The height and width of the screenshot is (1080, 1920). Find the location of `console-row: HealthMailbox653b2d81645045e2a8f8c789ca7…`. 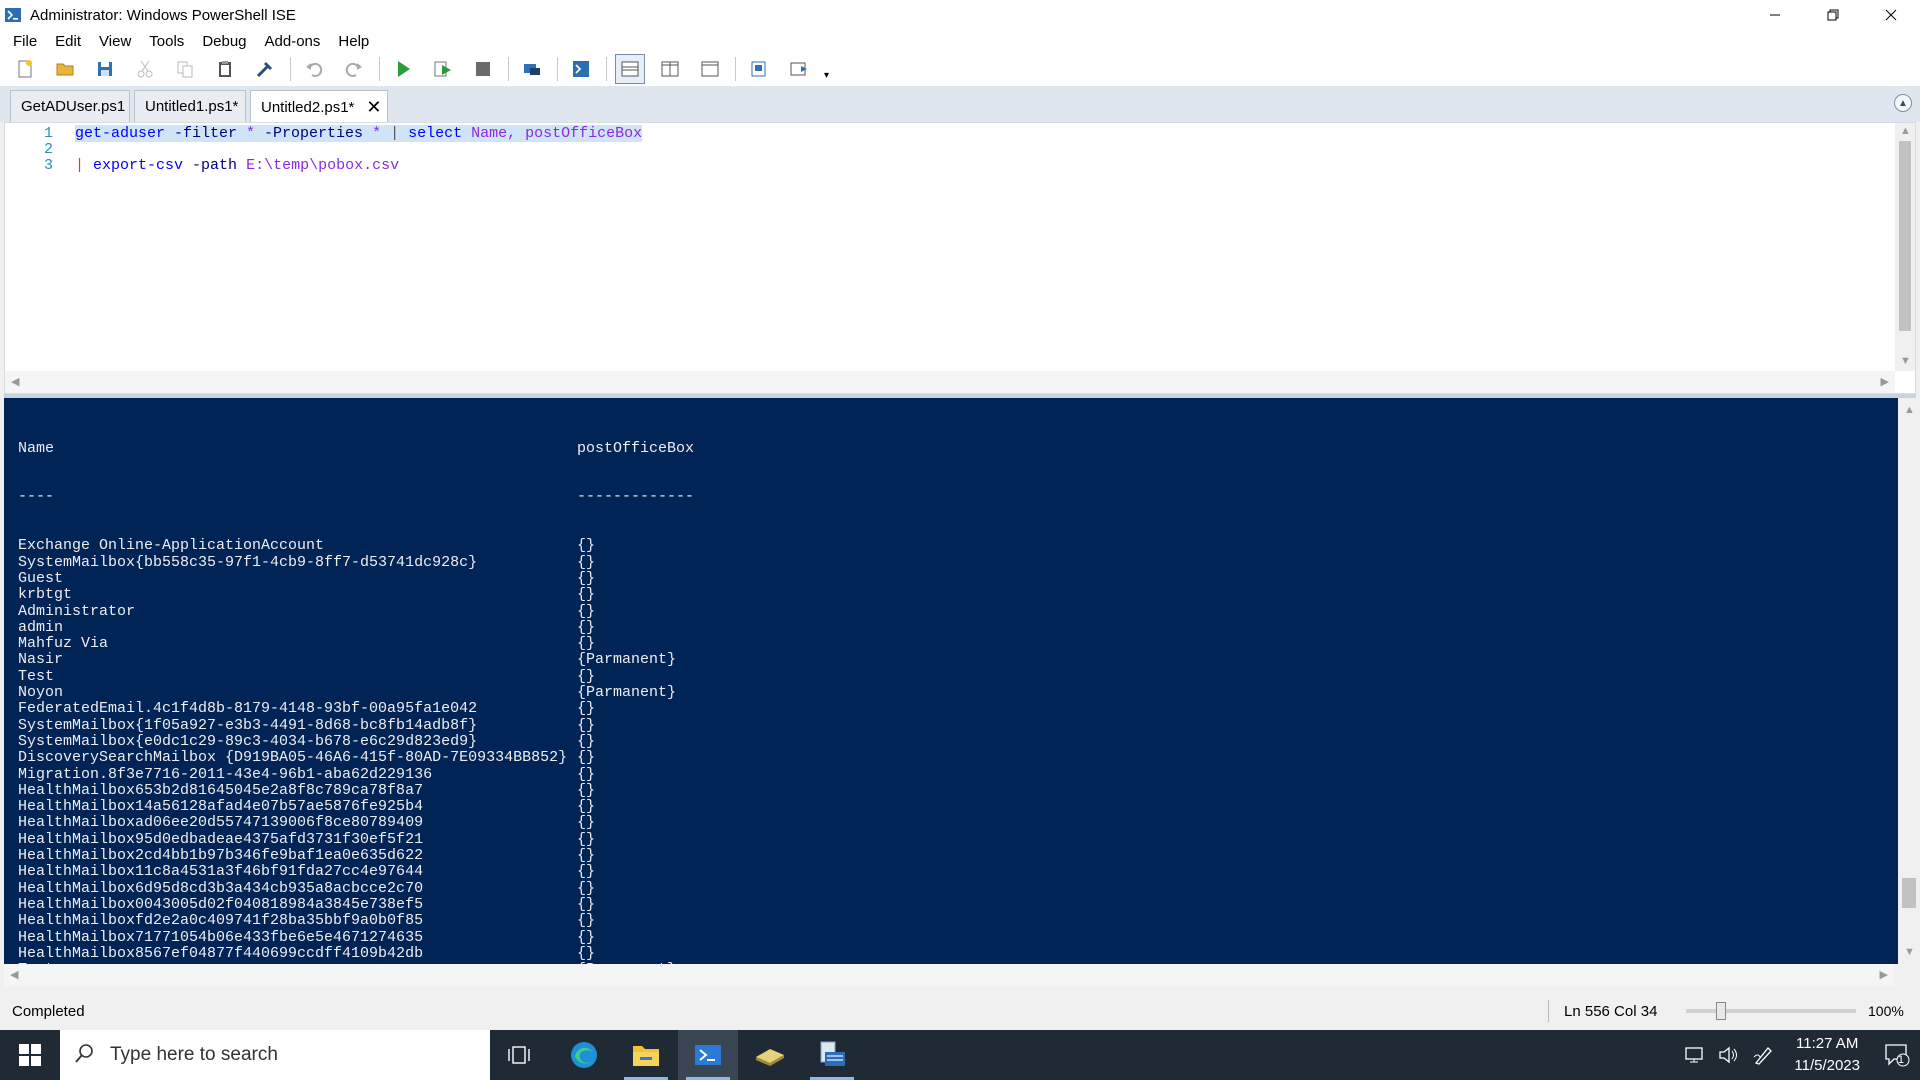

console-row: HealthMailbox653b2d81645045e2a8f8c789ca7… is located at coordinates (356, 790).